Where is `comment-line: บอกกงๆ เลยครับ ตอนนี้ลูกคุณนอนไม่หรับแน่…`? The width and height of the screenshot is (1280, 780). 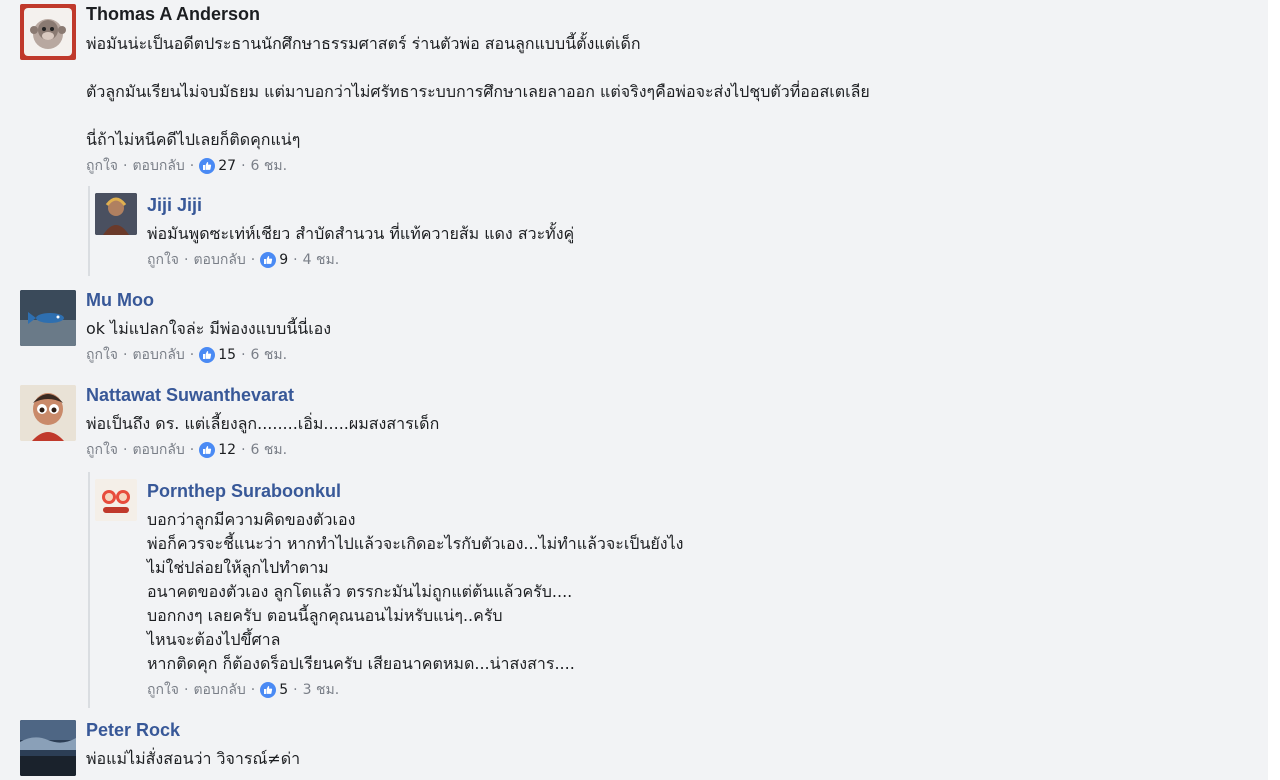
comment-line: บอกกงๆ เลยครับ ตอนนี้ลูกคุณนอนไม่หรับแน่… is located at coordinates (325, 615).